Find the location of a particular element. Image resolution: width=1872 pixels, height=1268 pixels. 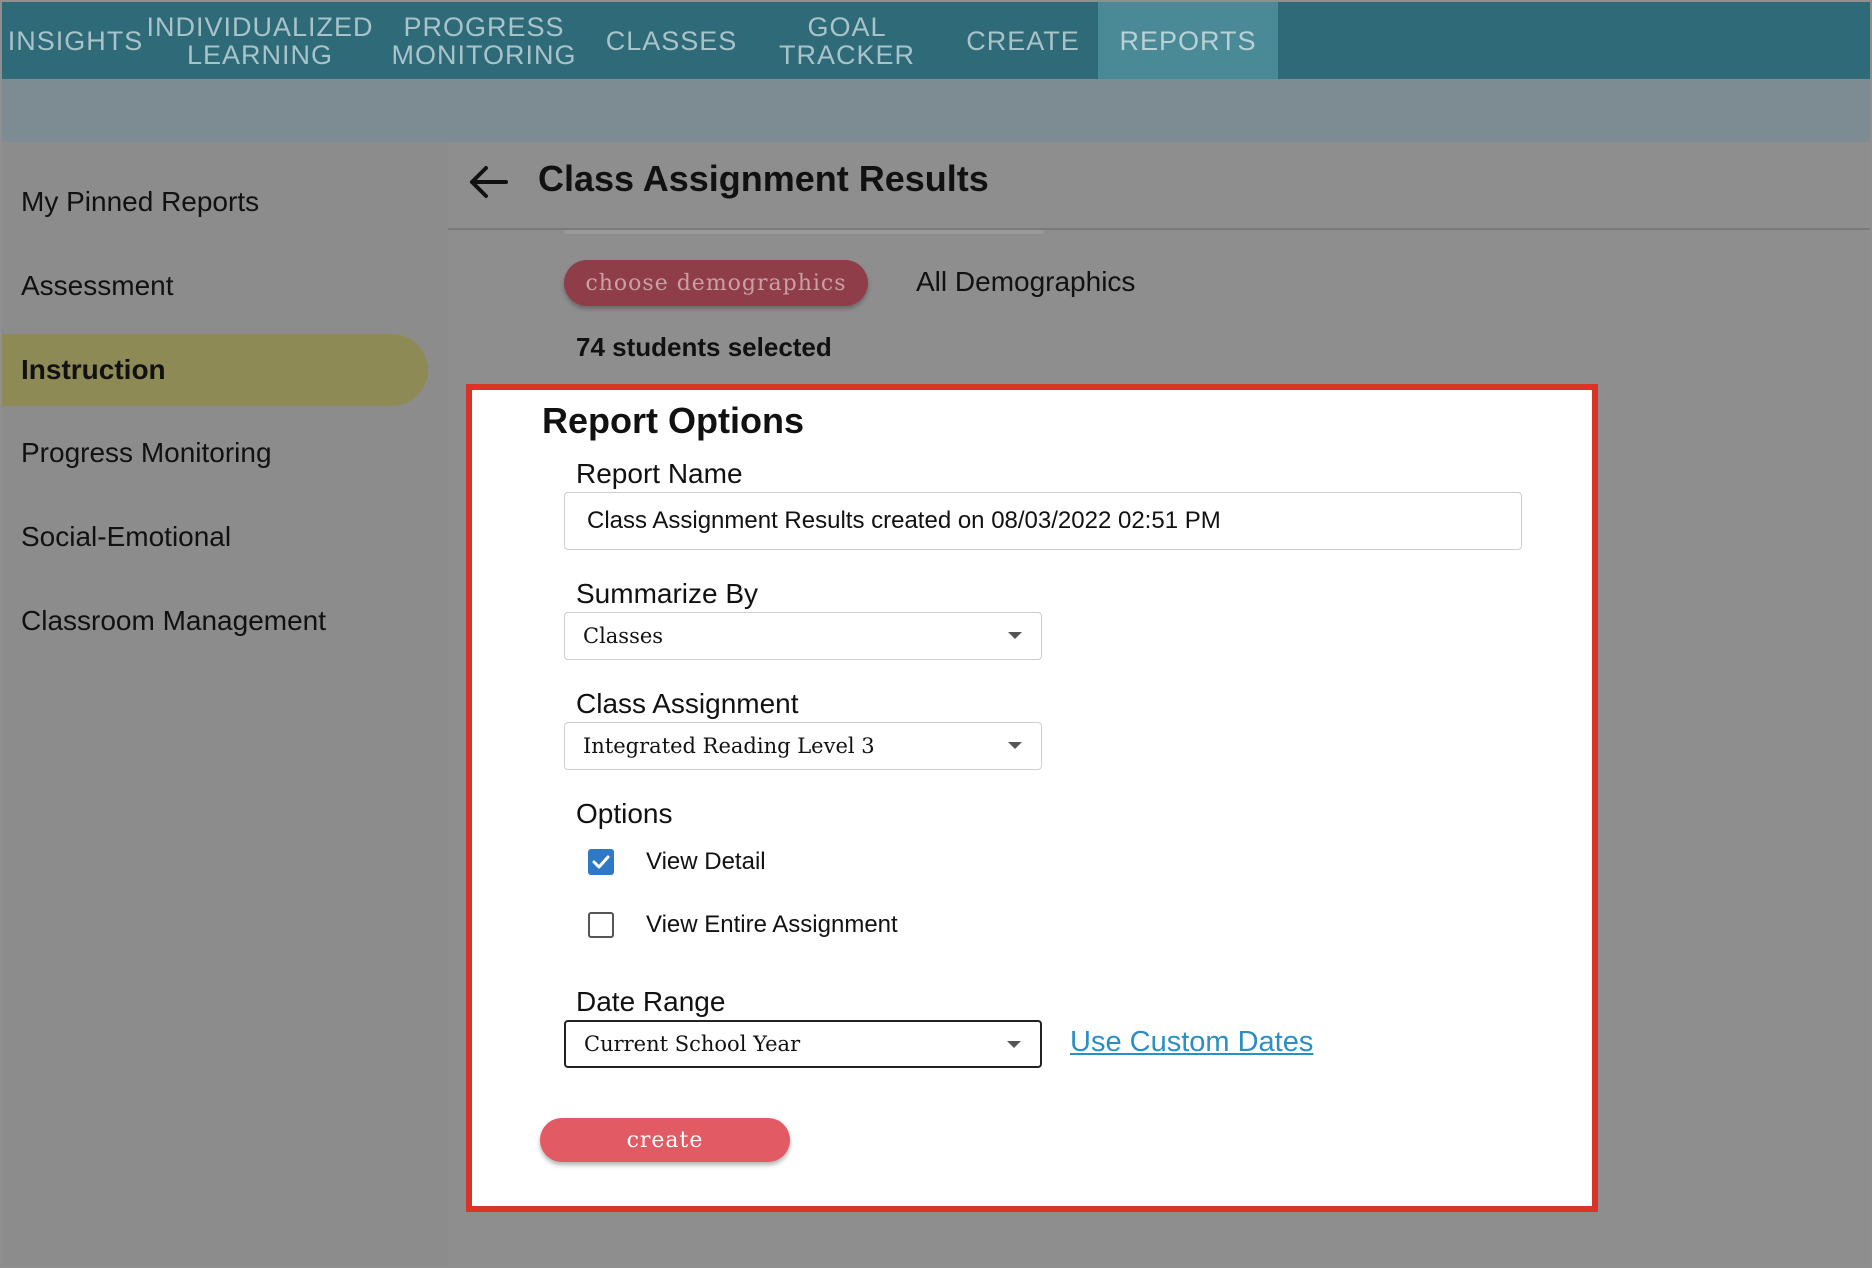

sidebar-item-my-pinned-reports: My Pinned Reports is located at coordinates (215, 202).